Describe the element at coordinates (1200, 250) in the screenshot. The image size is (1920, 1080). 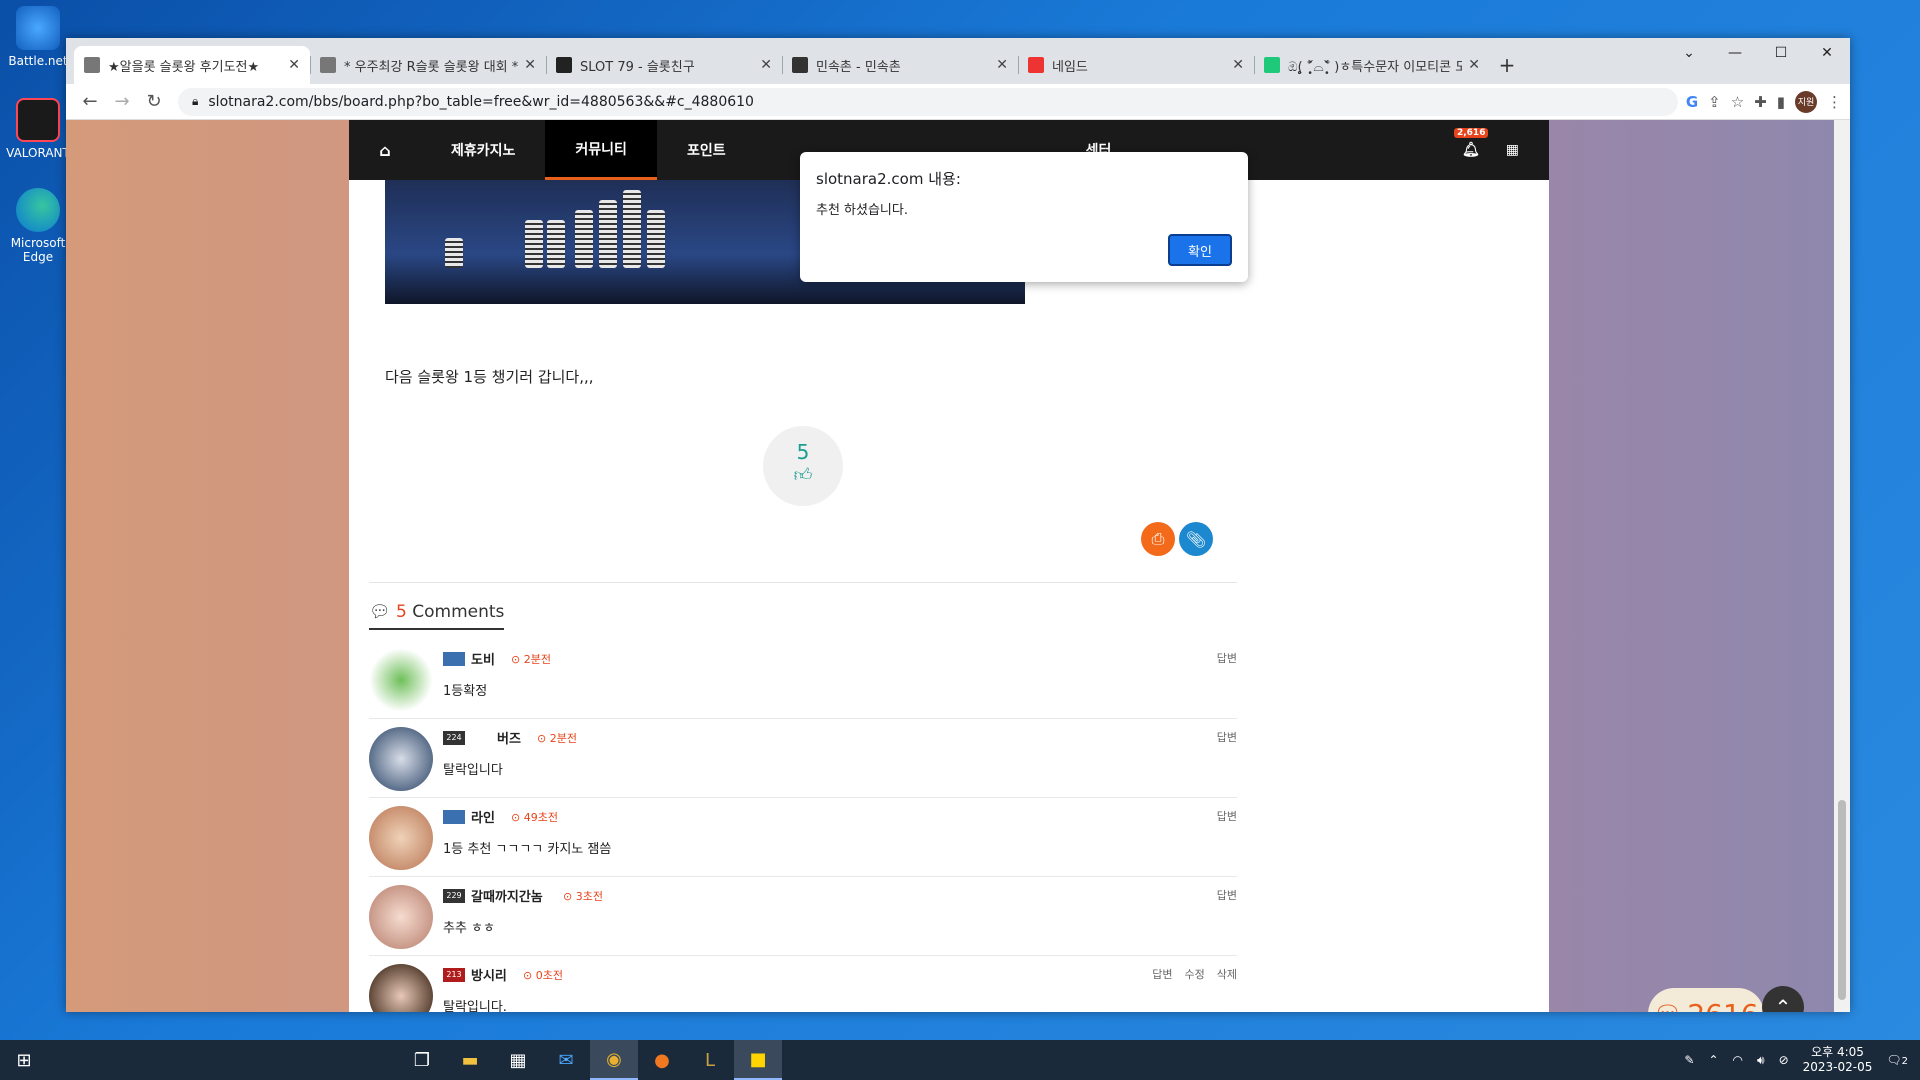
I see `dialog-ok-button: 확인` at that location.